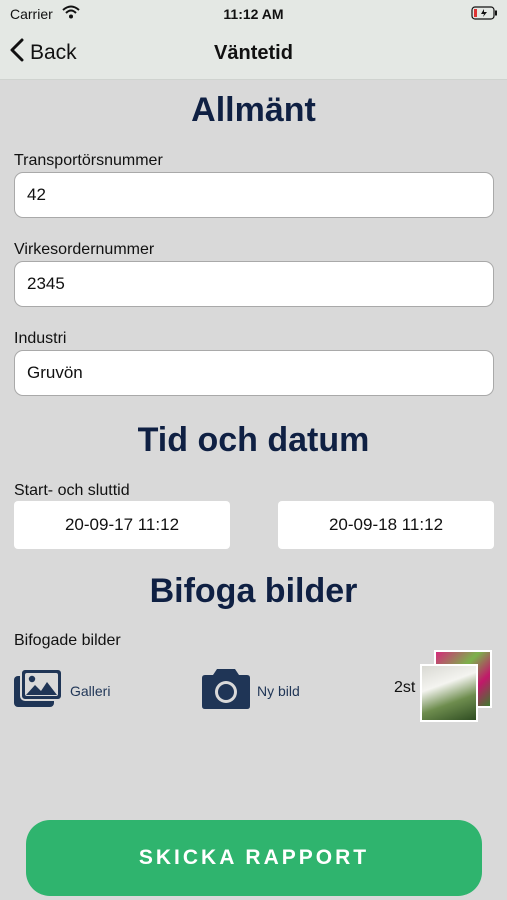 Image resolution: width=507 pixels, height=900 pixels. I want to click on submit-report-button: SKICKA RAPPORT, so click(254, 858).